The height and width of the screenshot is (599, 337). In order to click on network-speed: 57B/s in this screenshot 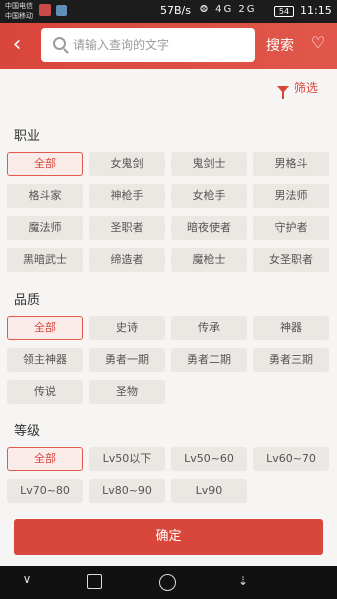, I will do `click(175, 10)`.